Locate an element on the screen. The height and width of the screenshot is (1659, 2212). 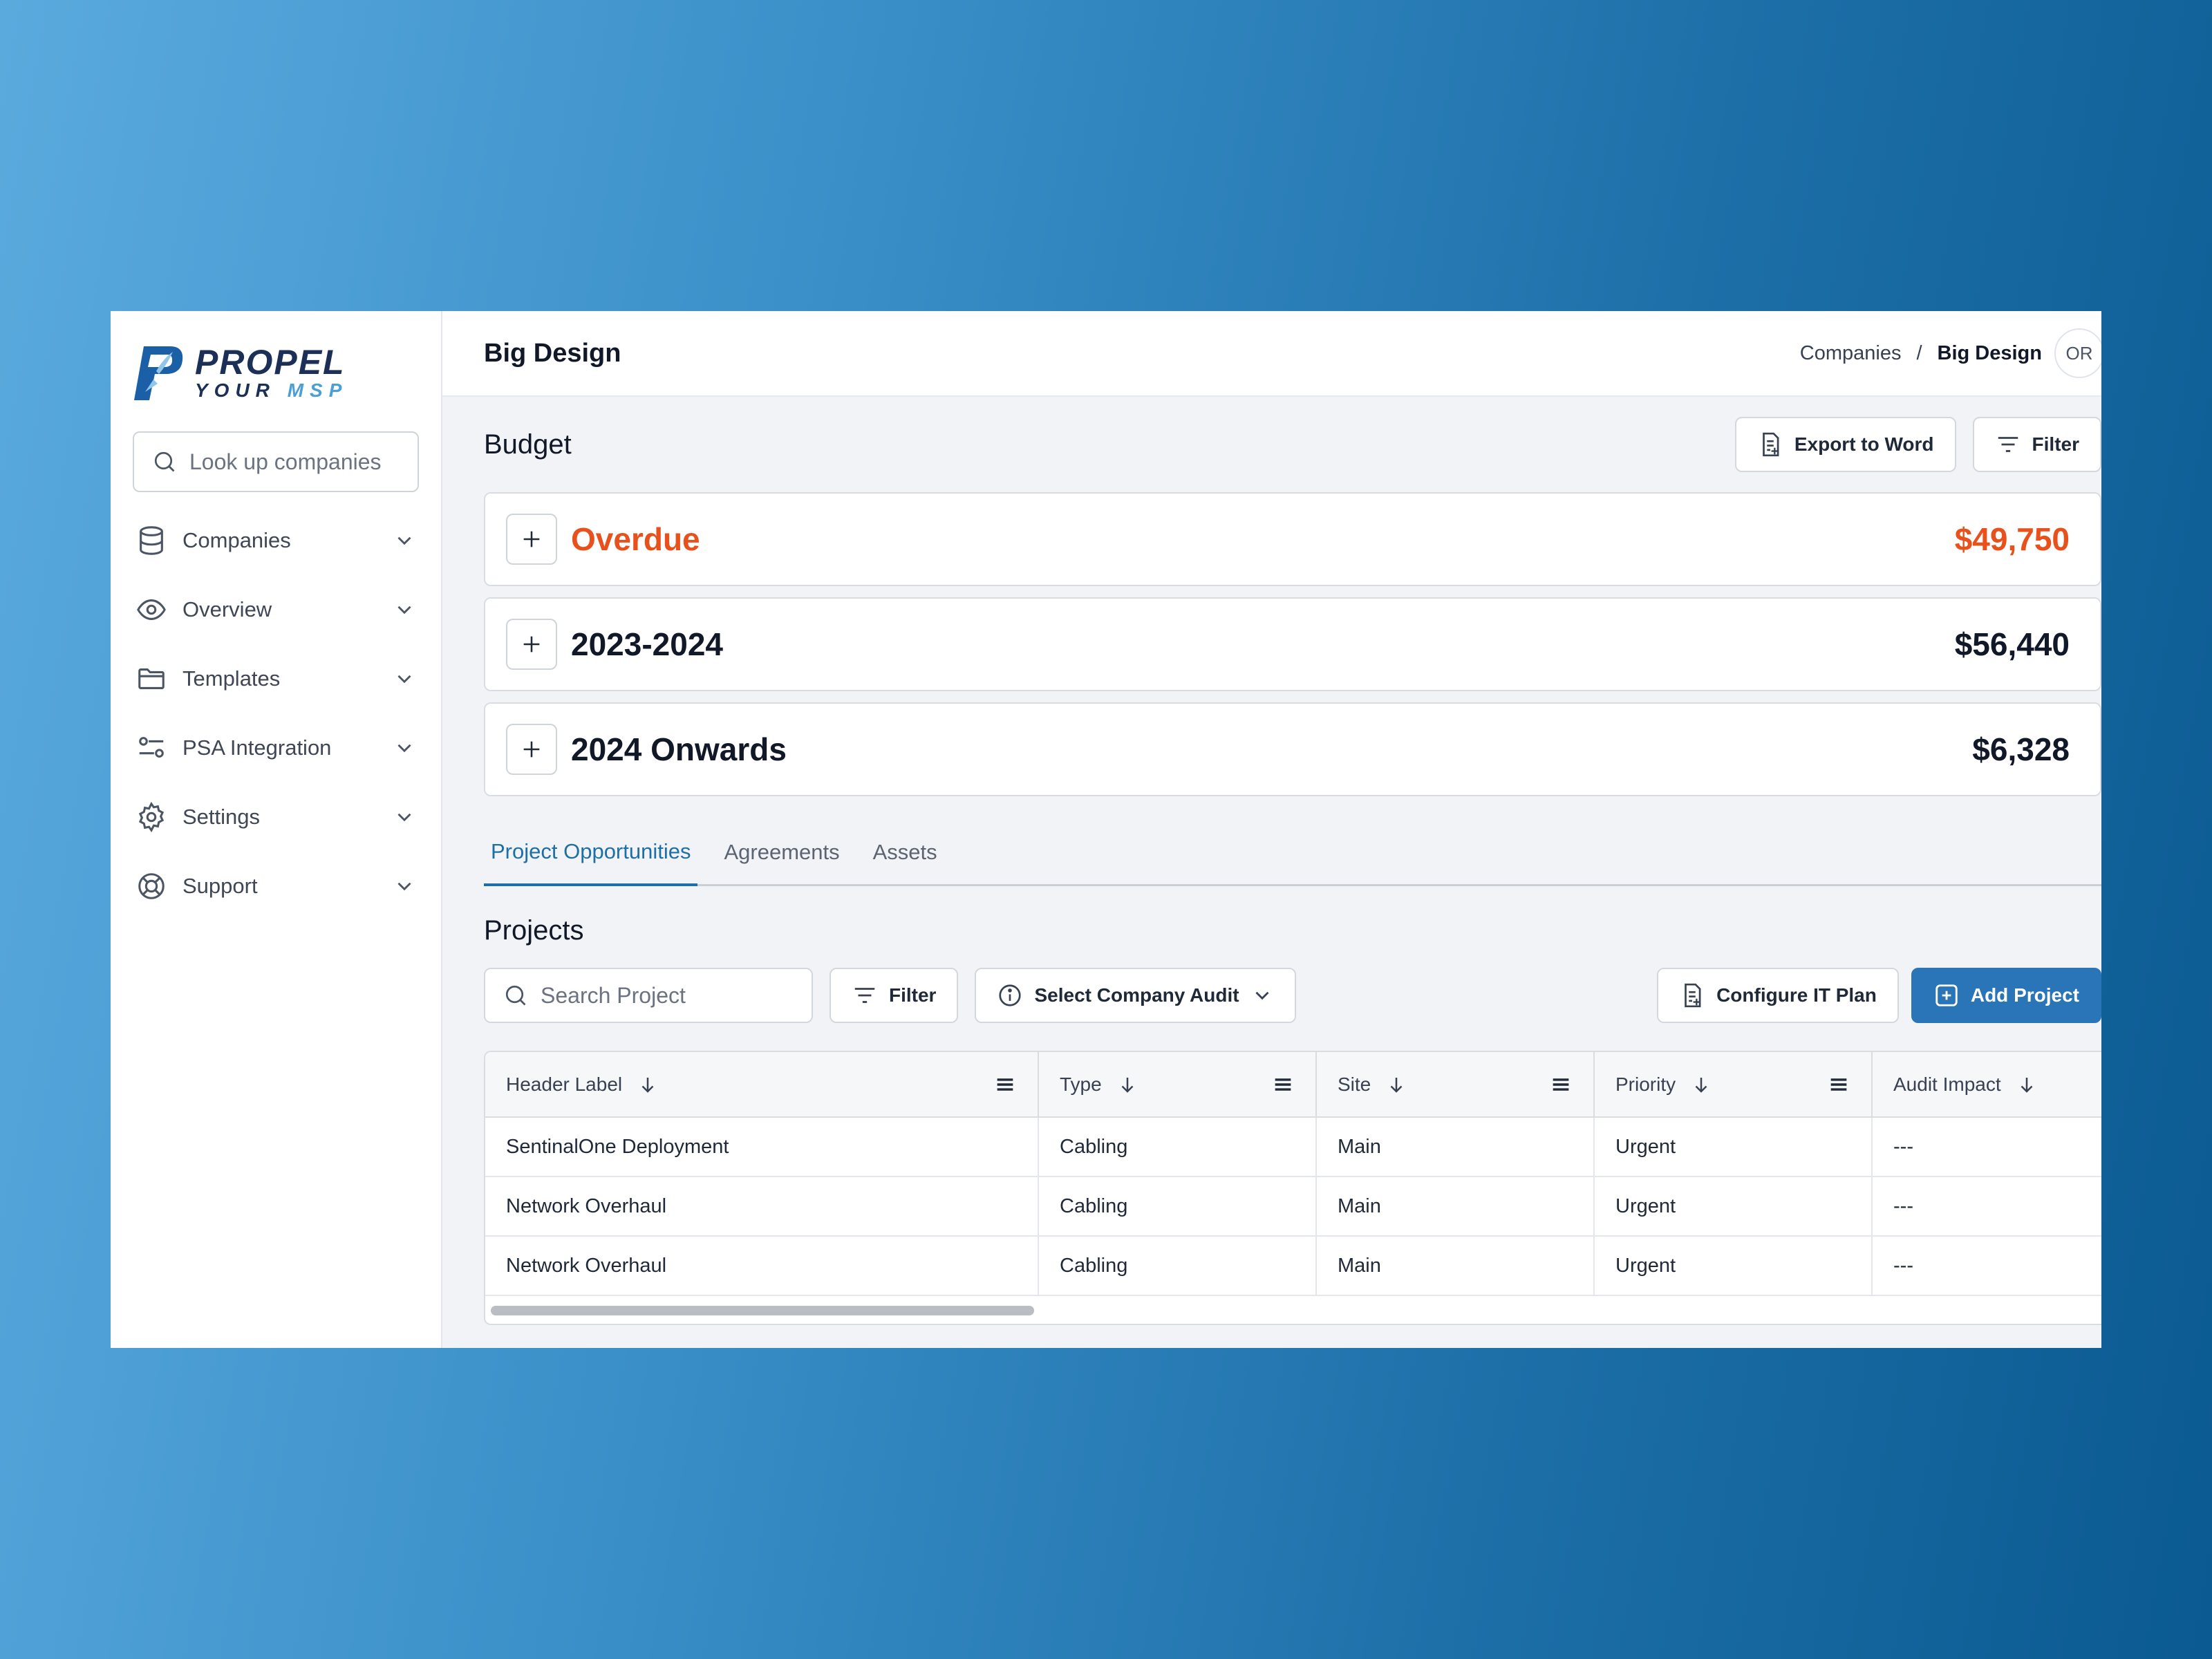
lifebuoy-icon is located at coordinates (151, 886).